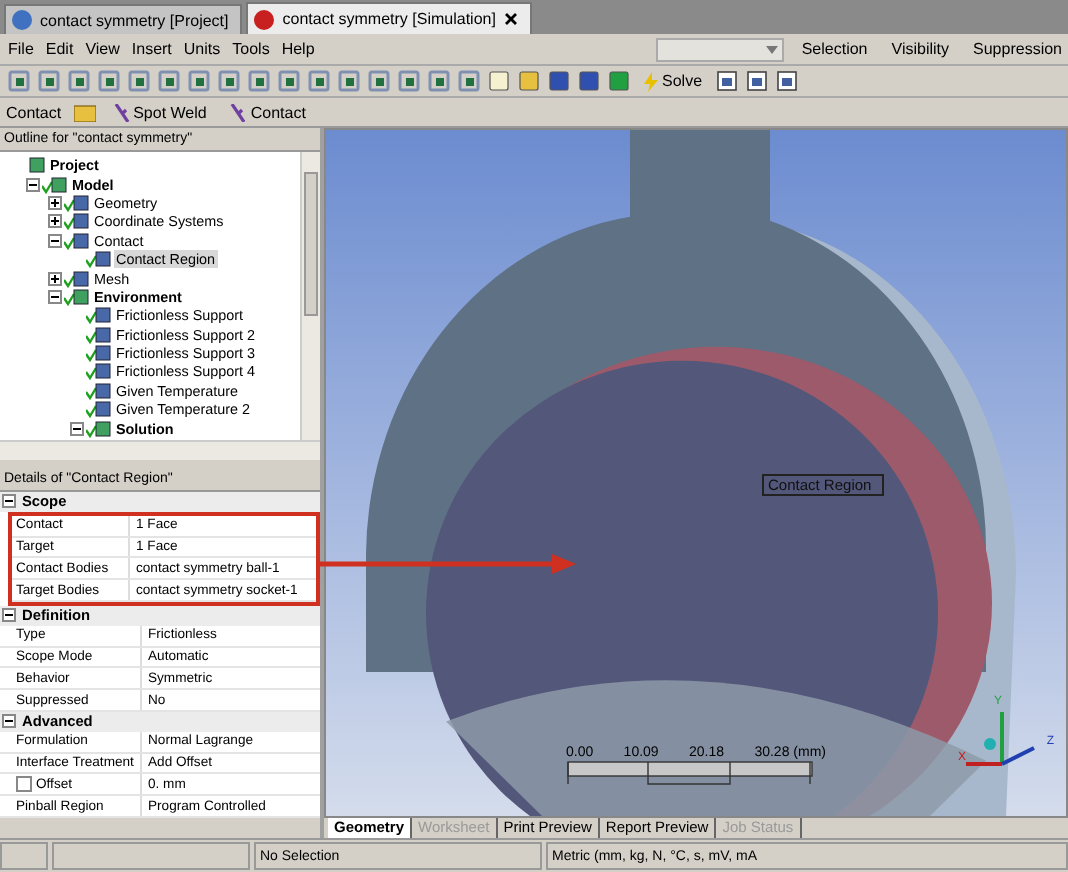  I want to click on menu-item: Help, so click(298, 49).